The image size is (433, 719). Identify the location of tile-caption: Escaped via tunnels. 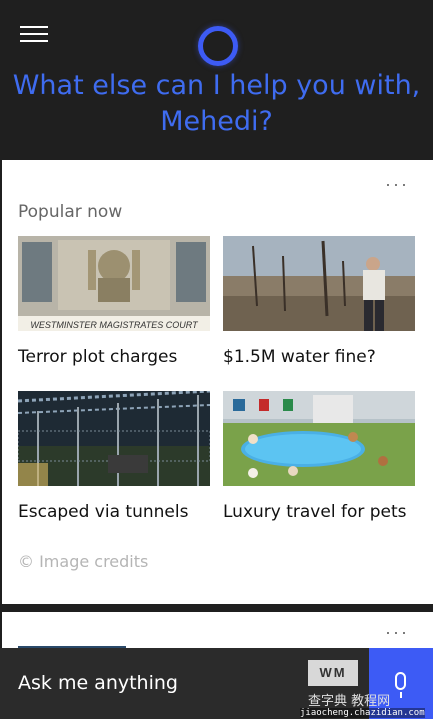
(103, 512).